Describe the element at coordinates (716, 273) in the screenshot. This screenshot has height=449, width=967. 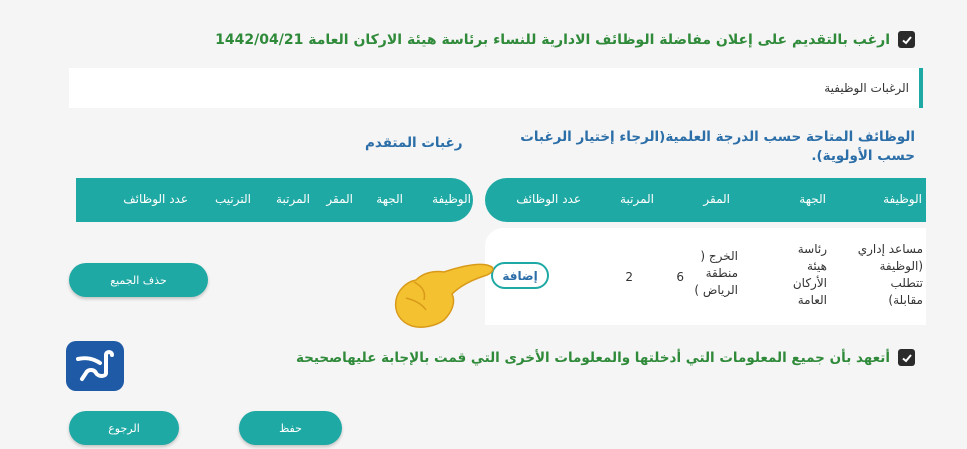
I see `cell-location: الخرج ( منطقة الرياض )` at that location.